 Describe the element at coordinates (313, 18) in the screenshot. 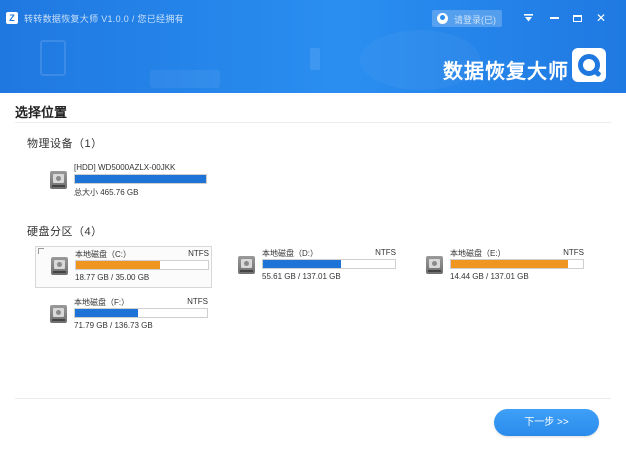

I see `title-bar: Z 转转数据恢复大师 V1.0.0 / 您已经拥有 请登录(已) ✕` at that location.